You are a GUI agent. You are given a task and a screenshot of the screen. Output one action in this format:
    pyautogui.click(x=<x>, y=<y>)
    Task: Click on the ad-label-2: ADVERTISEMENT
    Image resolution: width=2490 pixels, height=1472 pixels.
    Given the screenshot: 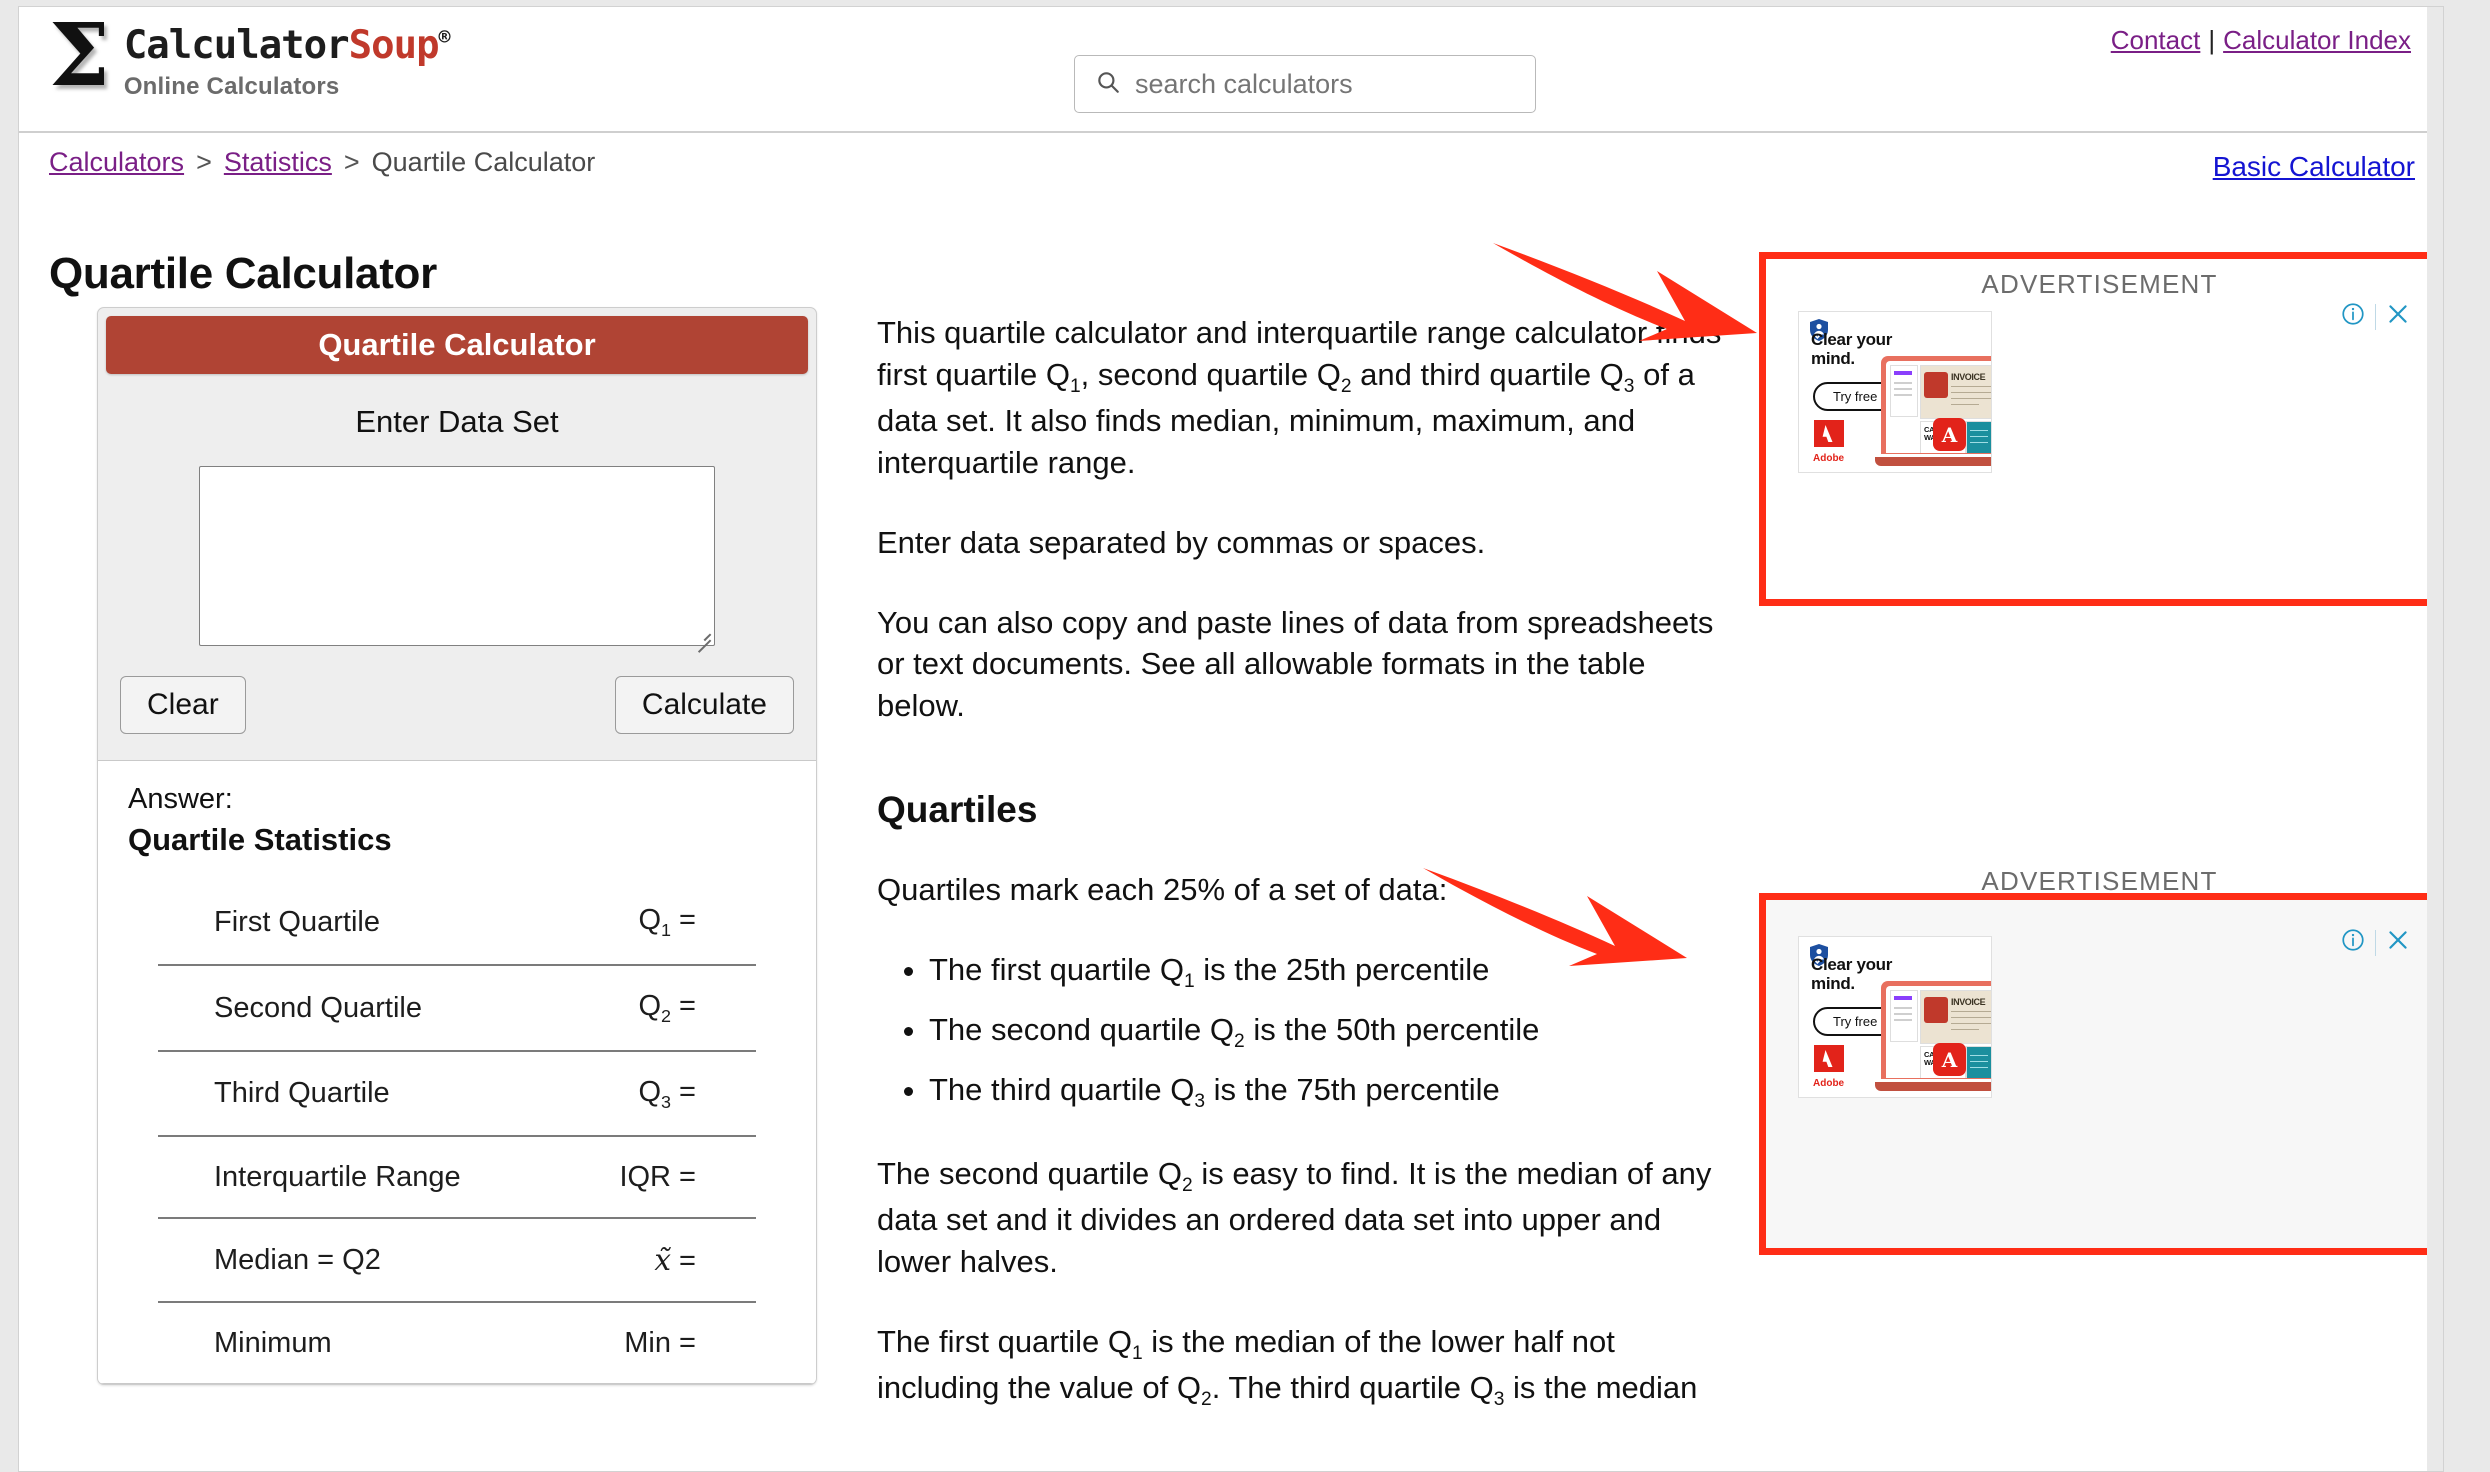 What is the action you would take?
    pyautogui.click(x=2099, y=881)
    